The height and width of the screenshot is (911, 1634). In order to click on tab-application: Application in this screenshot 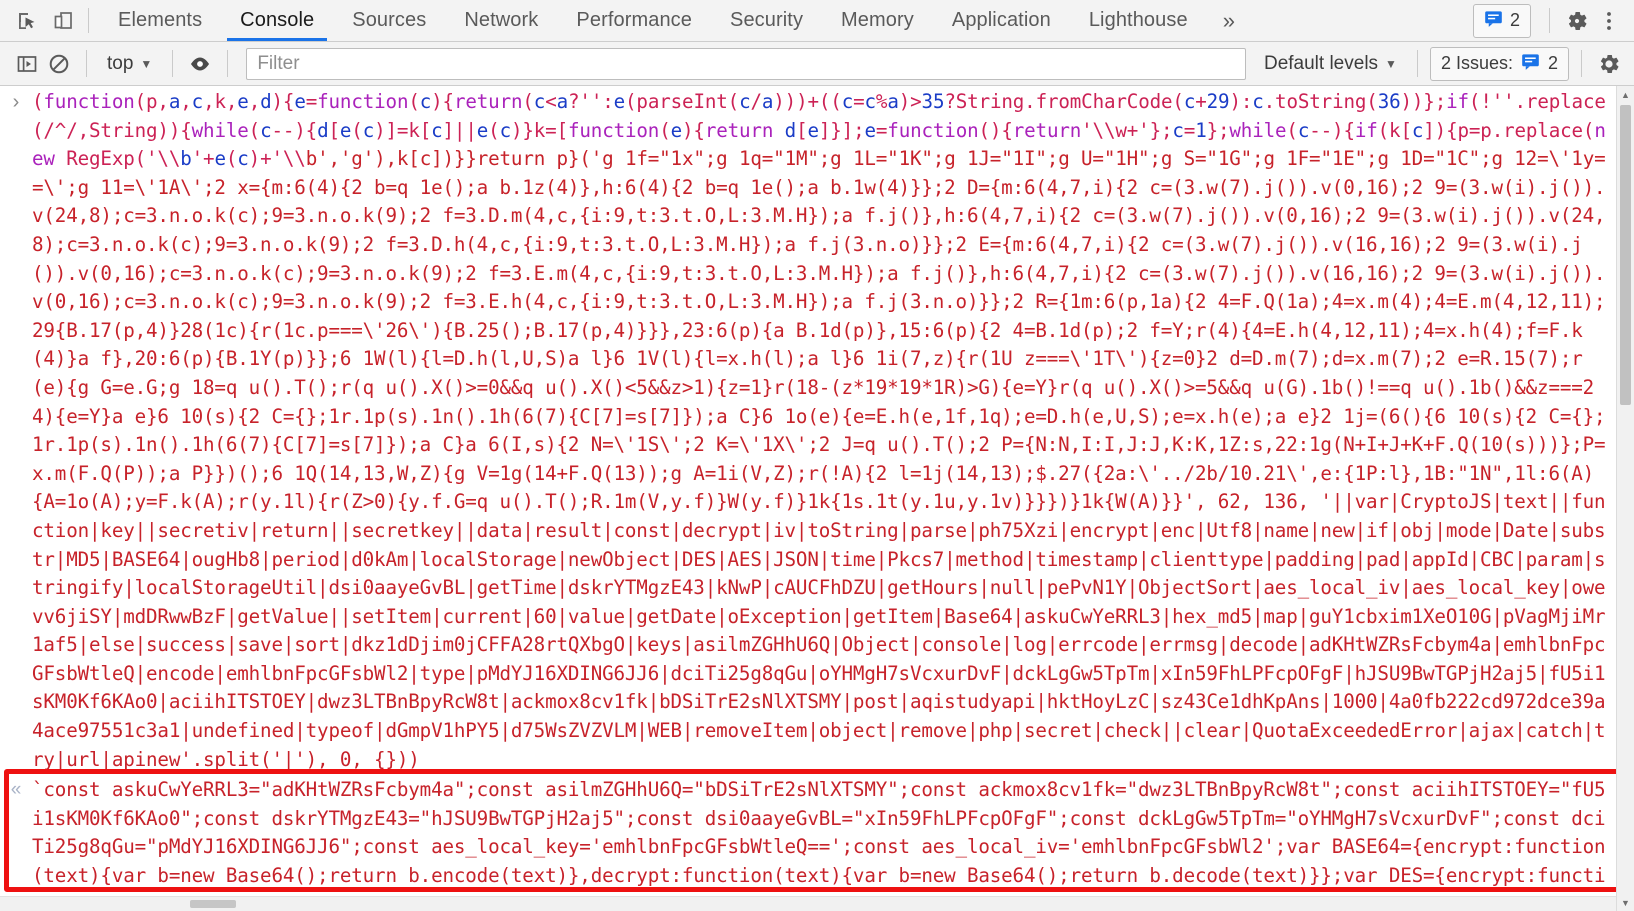, I will do `click(1001, 20)`.